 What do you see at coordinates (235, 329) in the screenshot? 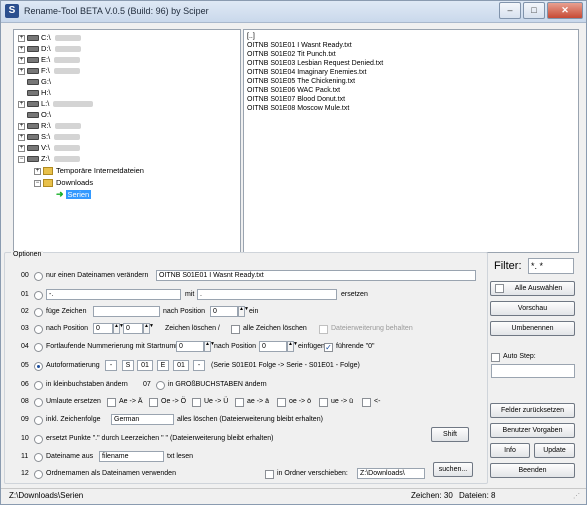
I see `delete-all-checkbox` at bounding box center [235, 329].